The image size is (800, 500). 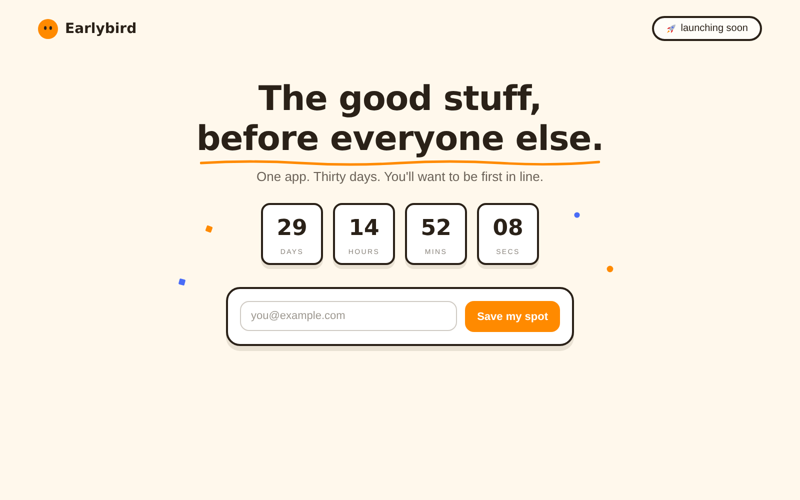 What do you see at coordinates (349, 316) in the screenshot?
I see `email-field: you@example.com` at bounding box center [349, 316].